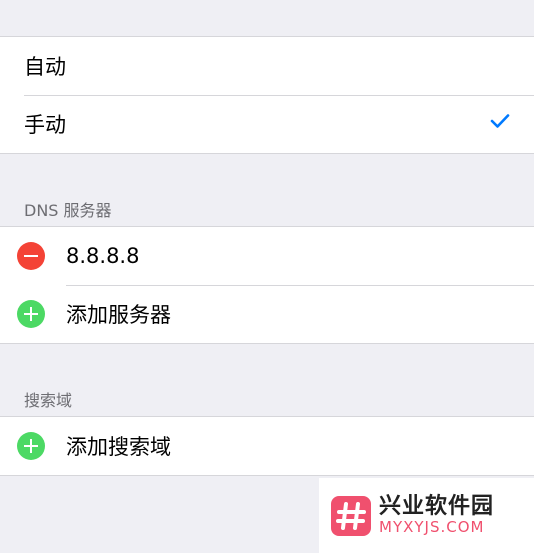 This screenshot has height=553, width=534. What do you see at coordinates (267, 124) in the screenshot?
I see `mode-option-manual: 手动` at bounding box center [267, 124].